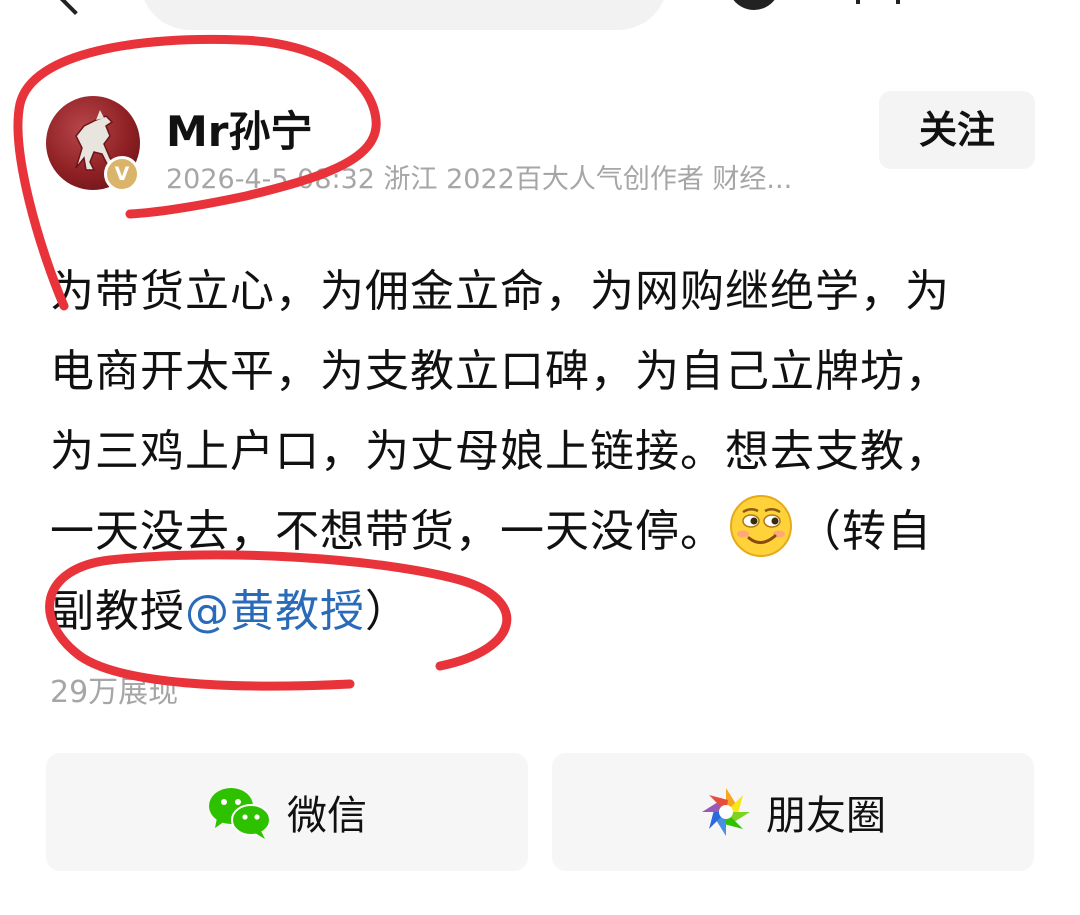 Image resolution: width=1080 pixels, height=915 pixels. What do you see at coordinates (761, 526) in the screenshot?
I see `smirk-emoji-icon` at bounding box center [761, 526].